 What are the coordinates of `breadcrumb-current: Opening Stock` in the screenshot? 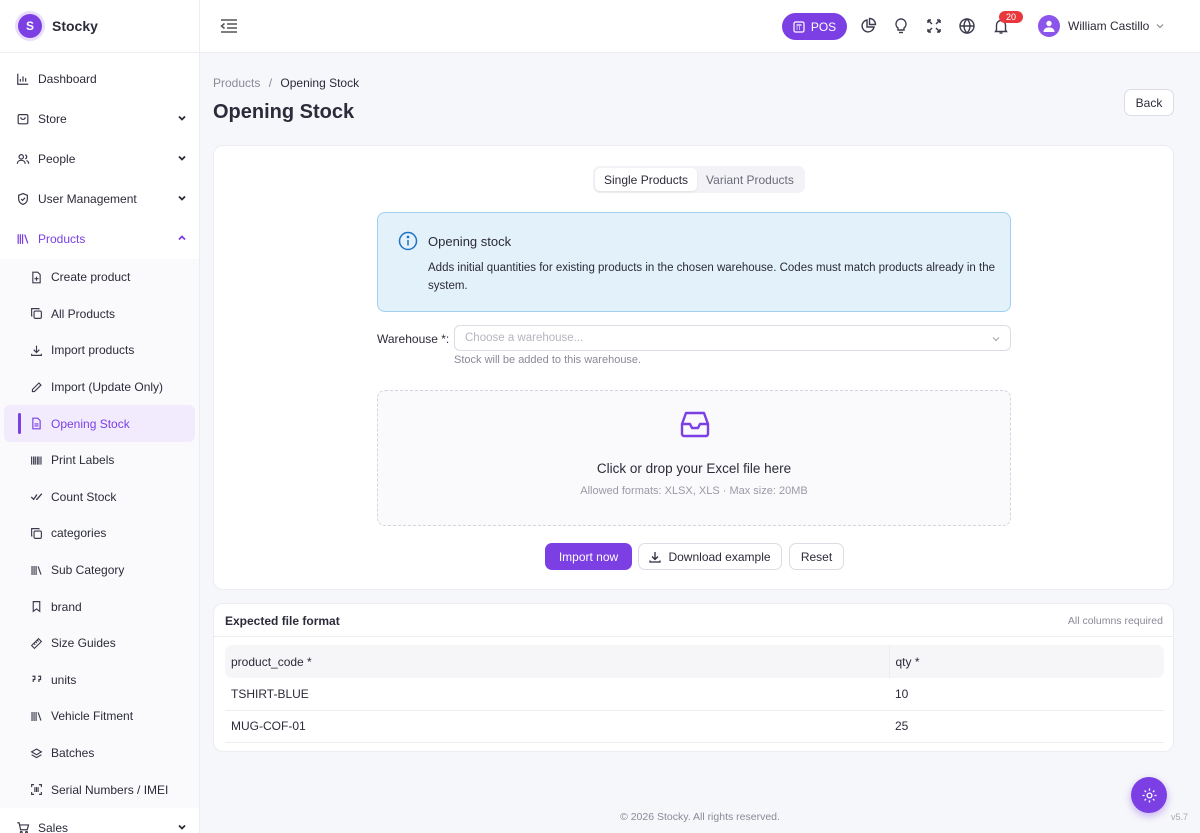 It's located at (320, 83).